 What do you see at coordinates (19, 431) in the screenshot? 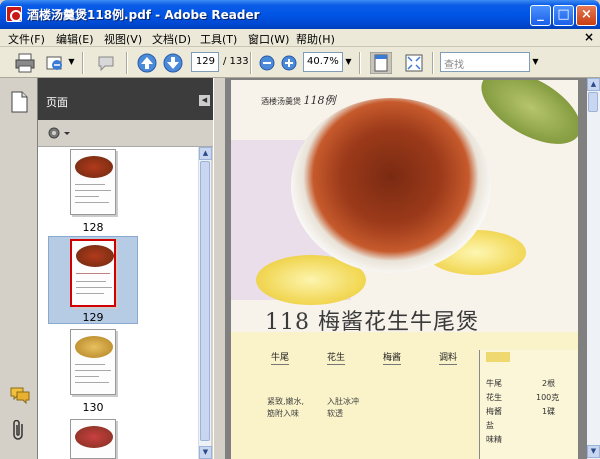
I see `attachment-icon` at bounding box center [19, 431].